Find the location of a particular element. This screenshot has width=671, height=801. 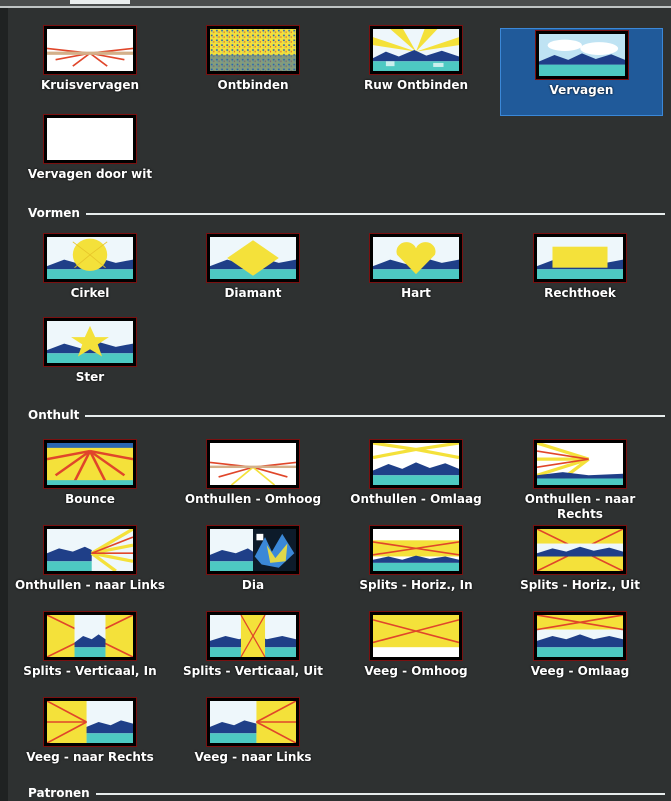

transition-ruw-ontbinden: Ruw Ontbinden is located at coordinates (416, 59).